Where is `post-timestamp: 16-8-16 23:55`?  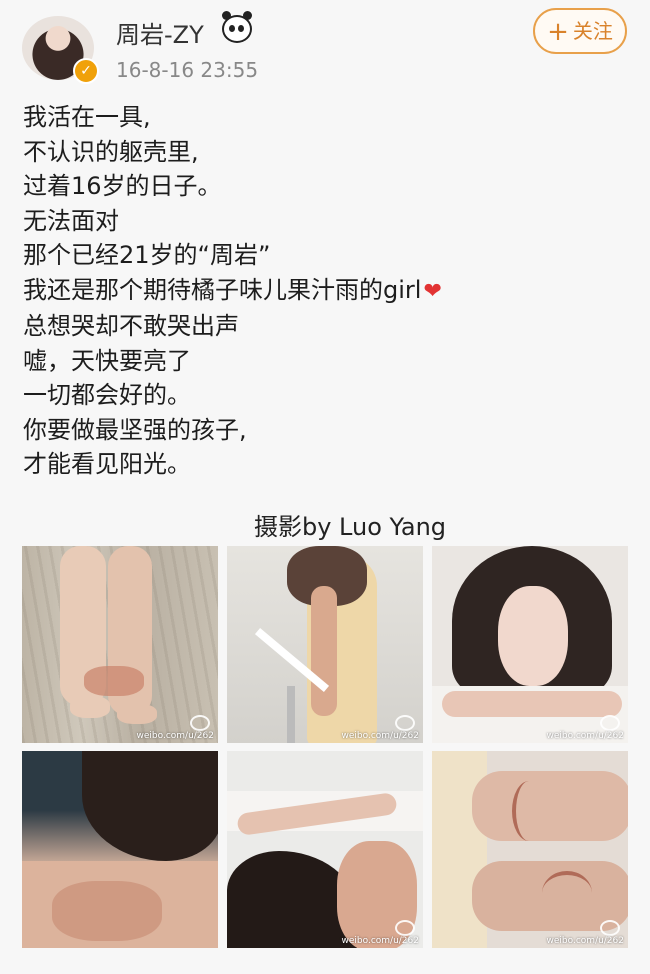
post-timestamp: 16-8-16 23:55 is located at coordinates (187, 70).